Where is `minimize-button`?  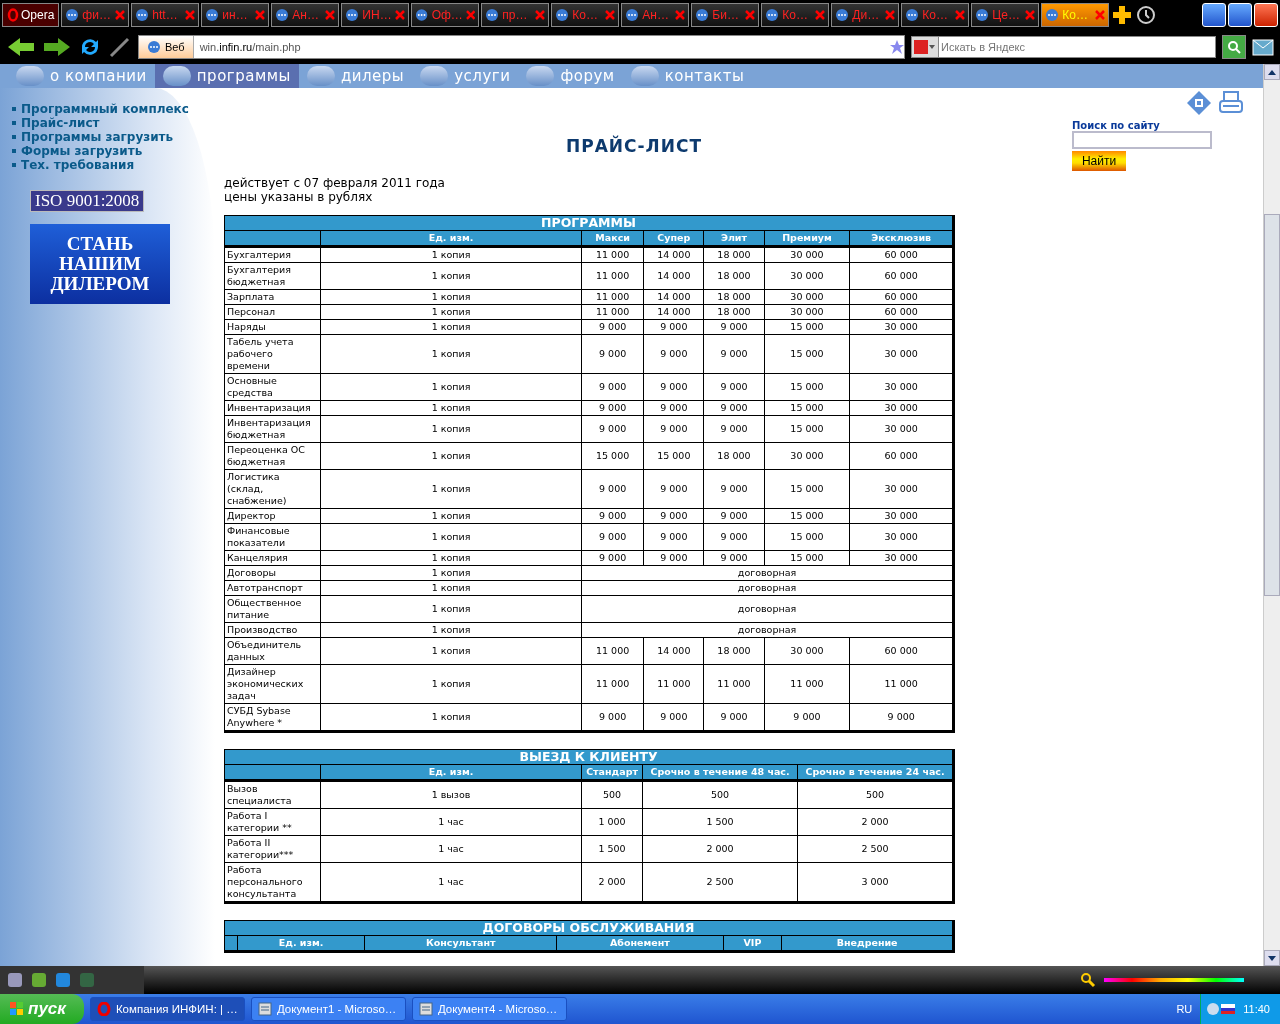 minimize-button is located at coordinates (1214, 15).